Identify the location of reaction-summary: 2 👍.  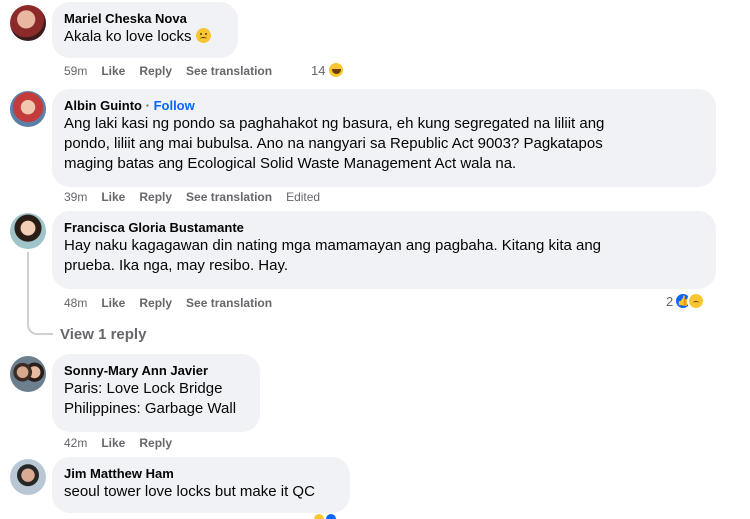
(686, 301).